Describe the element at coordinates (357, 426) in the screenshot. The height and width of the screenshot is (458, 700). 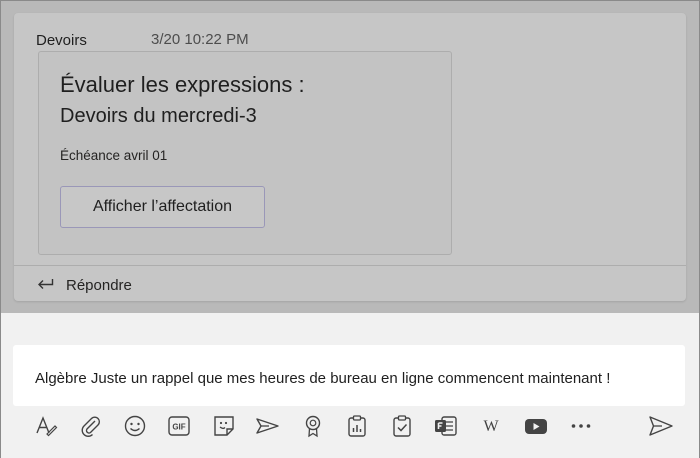
I see `insights-icon` at that location.